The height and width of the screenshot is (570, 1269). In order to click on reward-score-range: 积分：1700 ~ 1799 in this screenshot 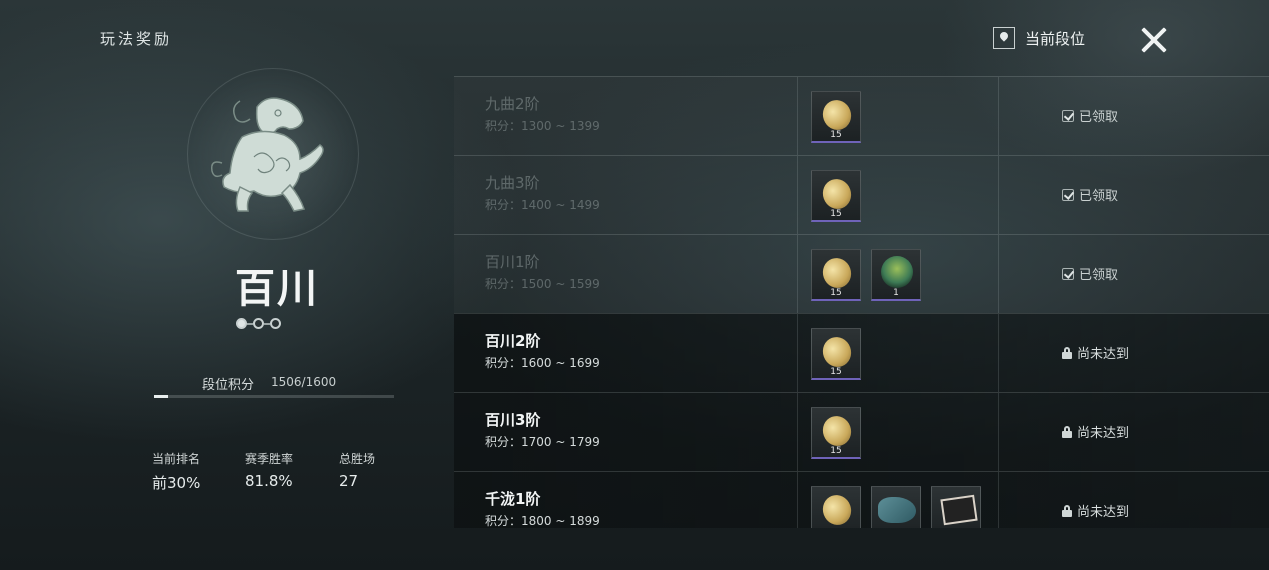, I will do `click(542, 442)`.